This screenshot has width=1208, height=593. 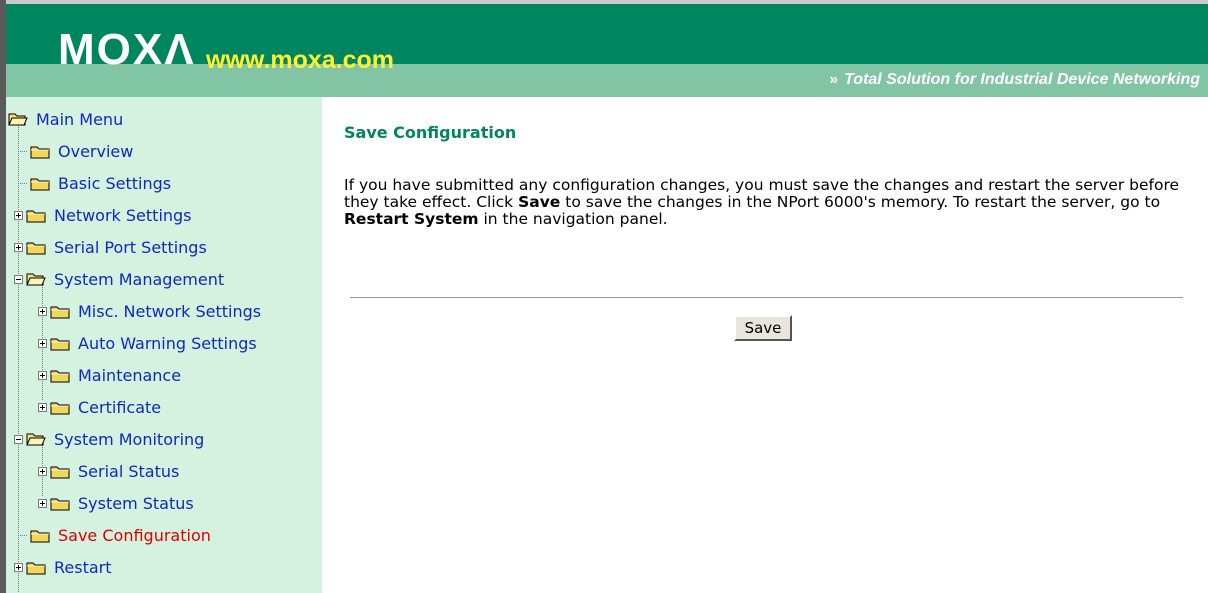 What do you see at coordinates (170, 311) in the screenshot?
I see `sidebar-item-label: Misc. Network Settings` at bounding box center [170, 311].